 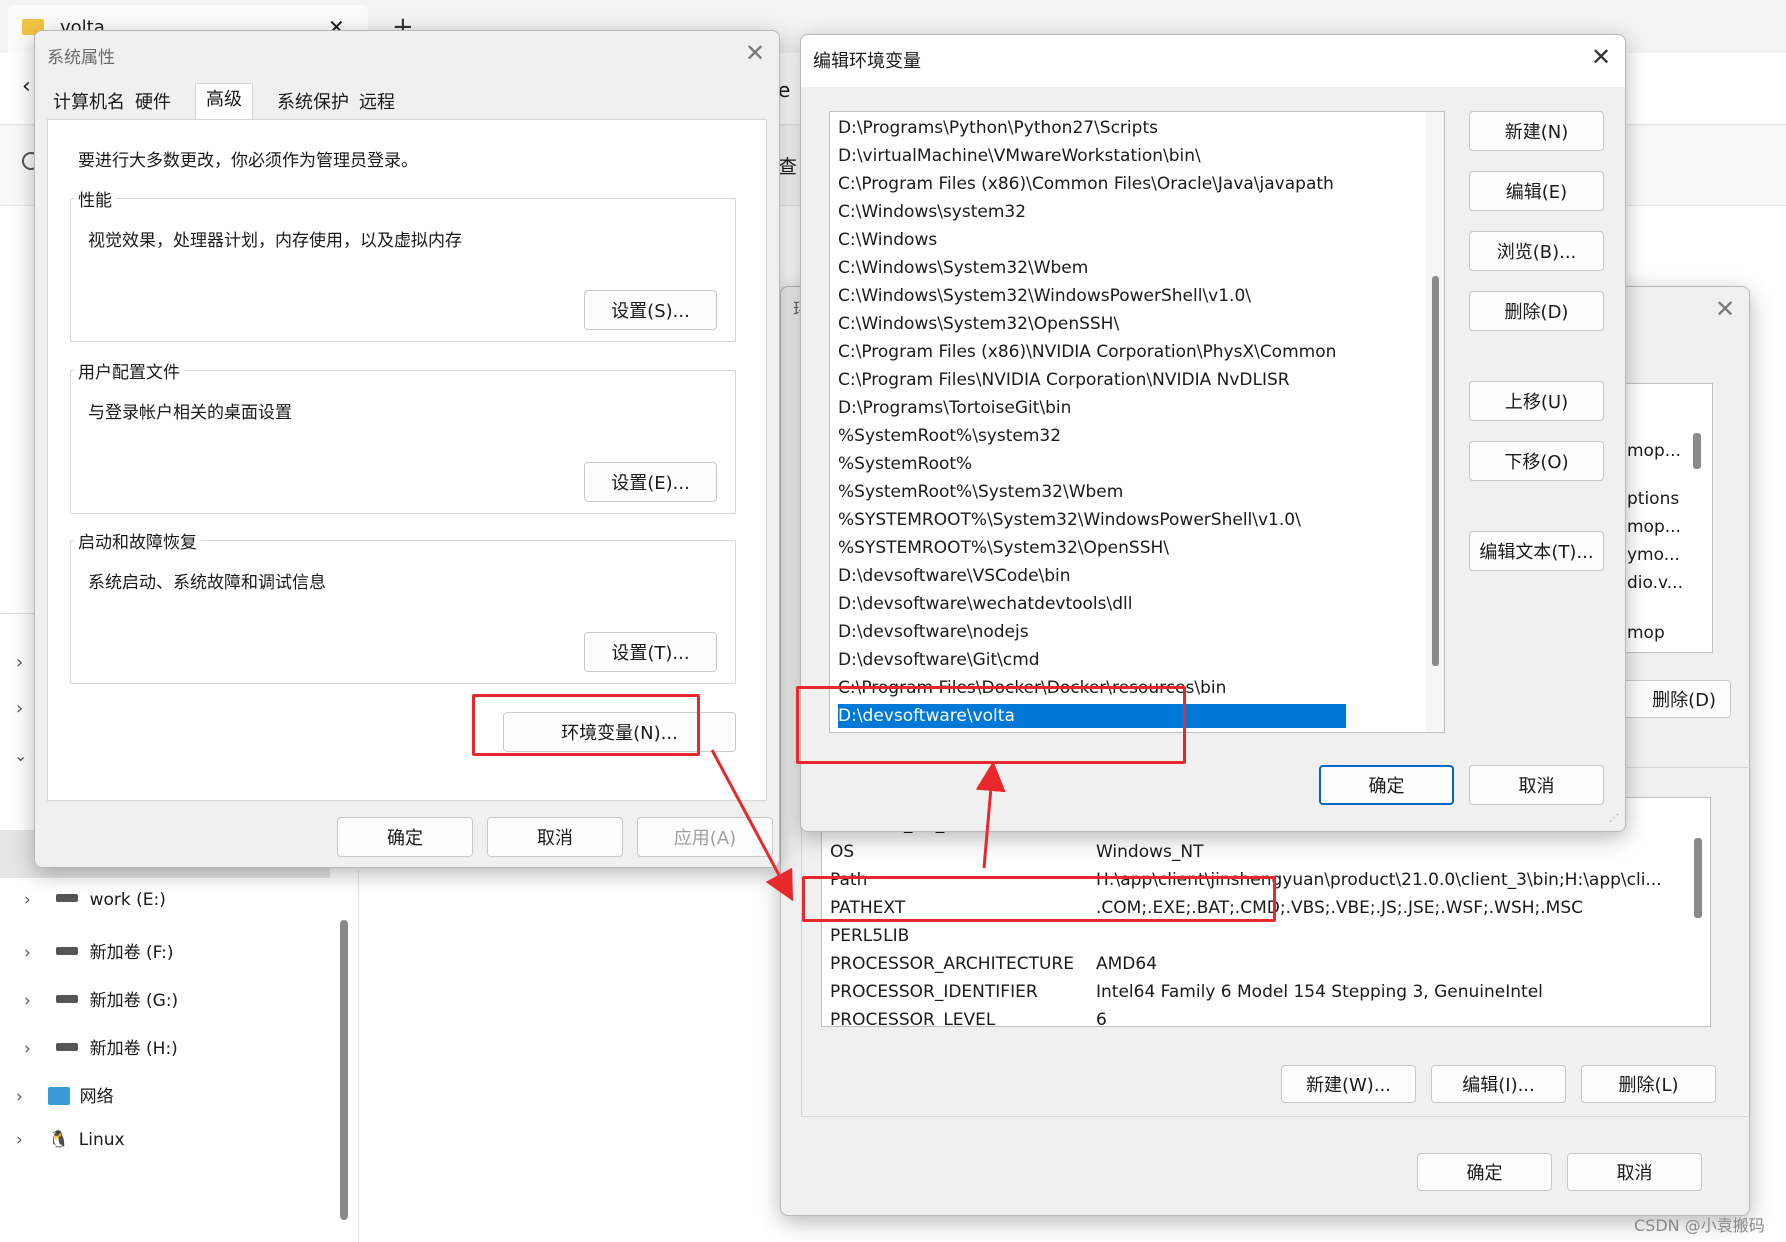 I want to click on annotation-arrows, so click(x=858, y=825).